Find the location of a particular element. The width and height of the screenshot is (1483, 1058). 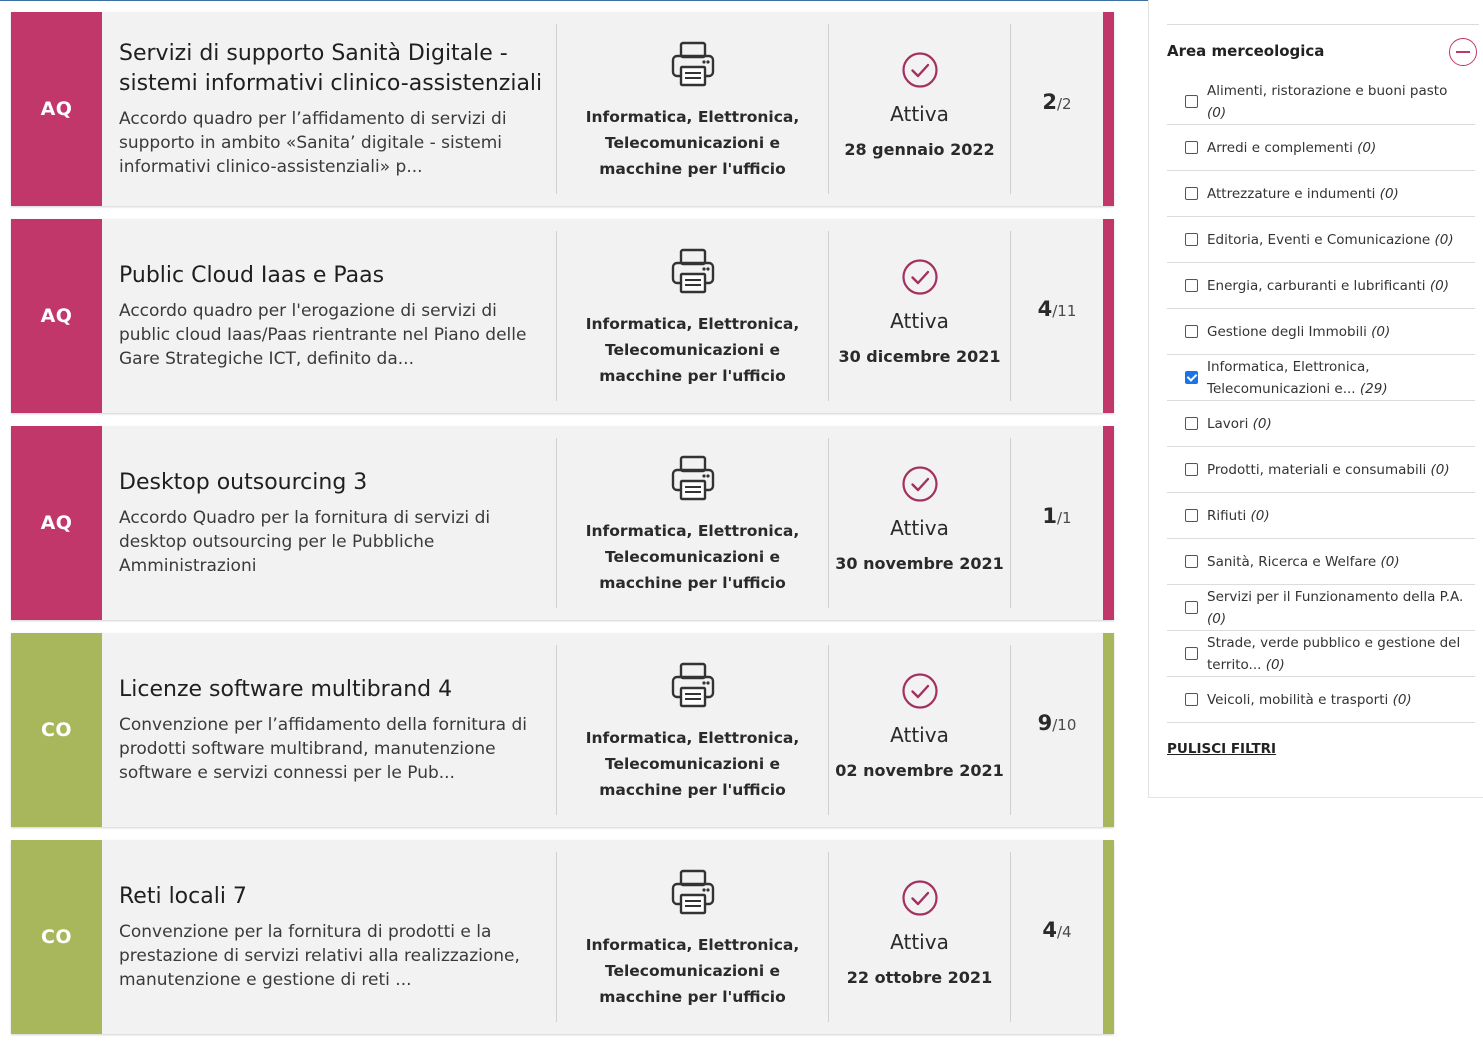

filter-option: Gestione degli Immobili (0) is located at coordinates (1321, 332).